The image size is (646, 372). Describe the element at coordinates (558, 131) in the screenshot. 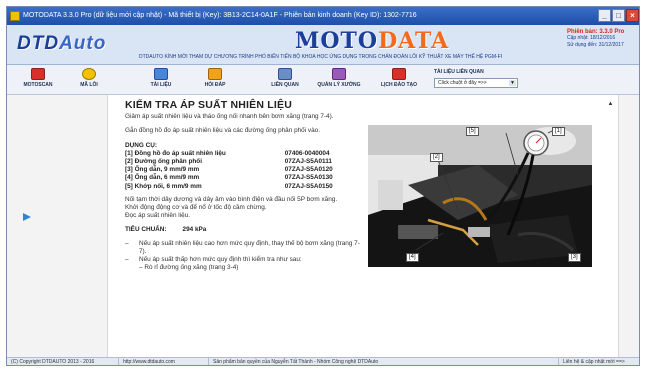

I see `callout-label: [1]` at that location.